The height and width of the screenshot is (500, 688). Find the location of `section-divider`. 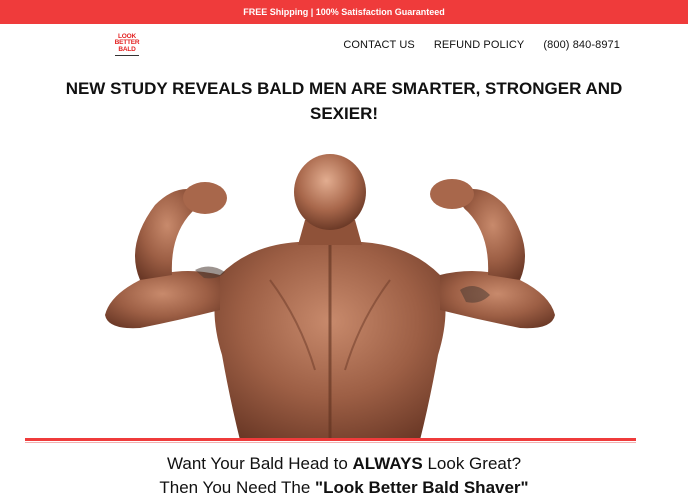

section-divider is located at coordinates (330, 439).